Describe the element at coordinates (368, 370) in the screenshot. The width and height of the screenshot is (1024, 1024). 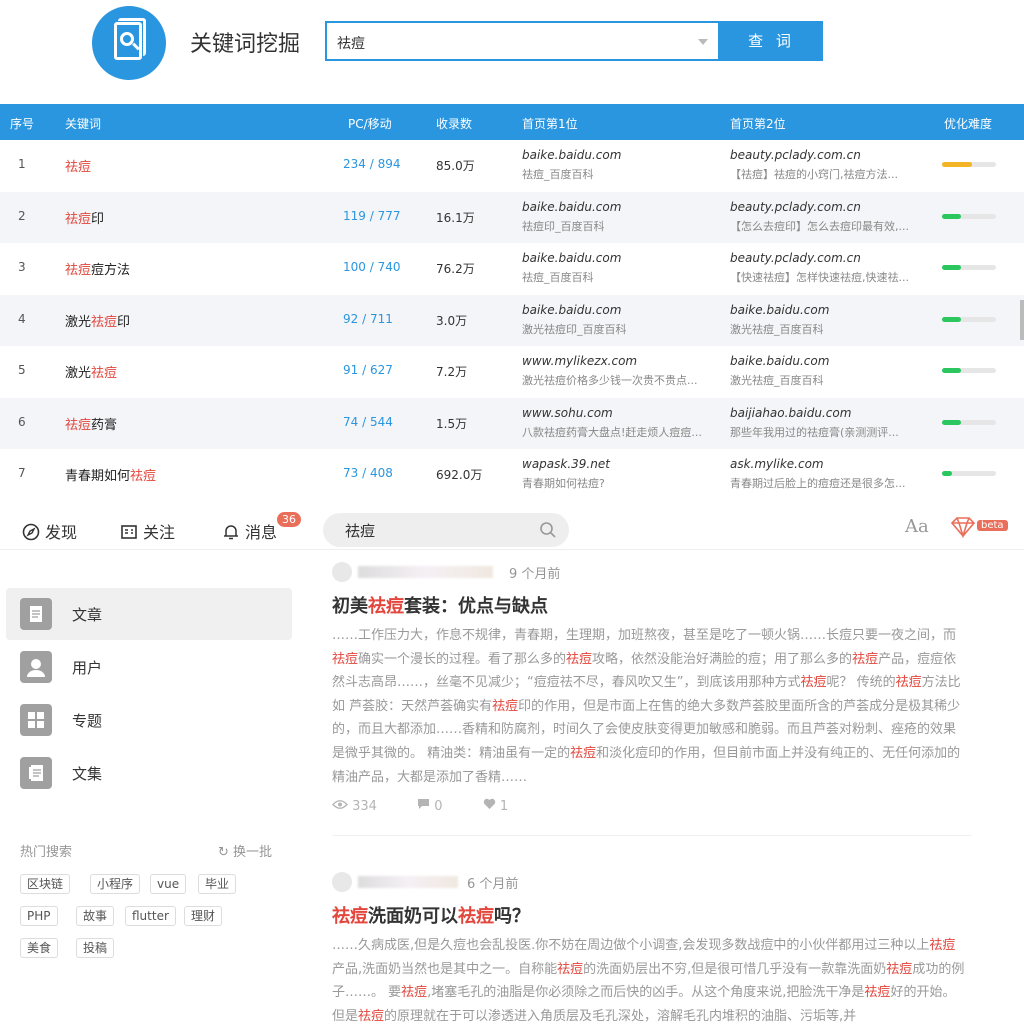
I see `row-pc-mobile: 91 / 627` at that location.